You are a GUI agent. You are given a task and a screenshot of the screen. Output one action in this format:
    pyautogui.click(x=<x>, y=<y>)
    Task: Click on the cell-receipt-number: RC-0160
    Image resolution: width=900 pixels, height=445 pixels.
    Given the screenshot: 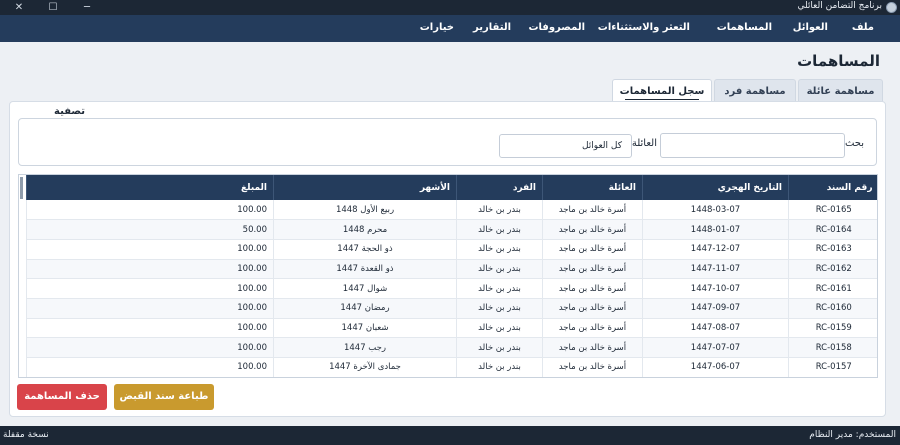 What is the action you would take?
    pyautogui.click(x=832, y=308)
    